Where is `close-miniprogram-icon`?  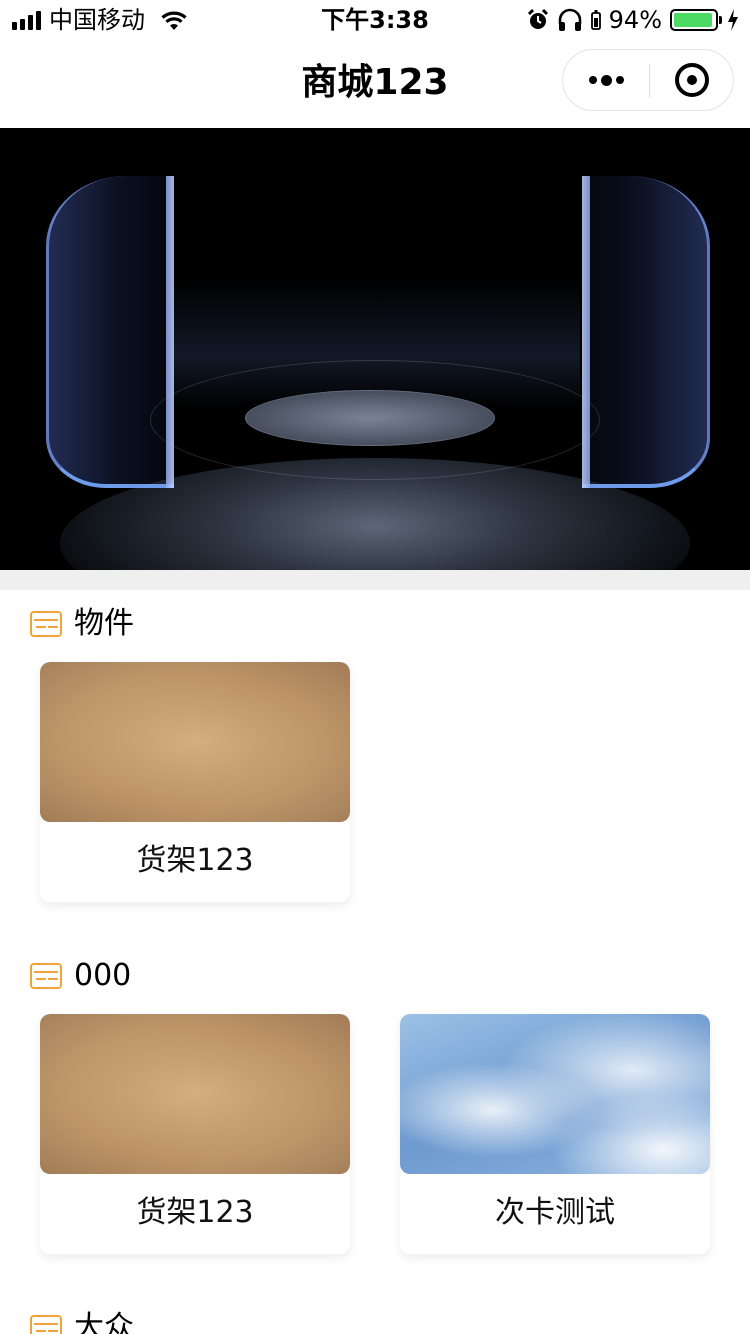 close-miniprogram-icon is located at coordinates (692, 80).